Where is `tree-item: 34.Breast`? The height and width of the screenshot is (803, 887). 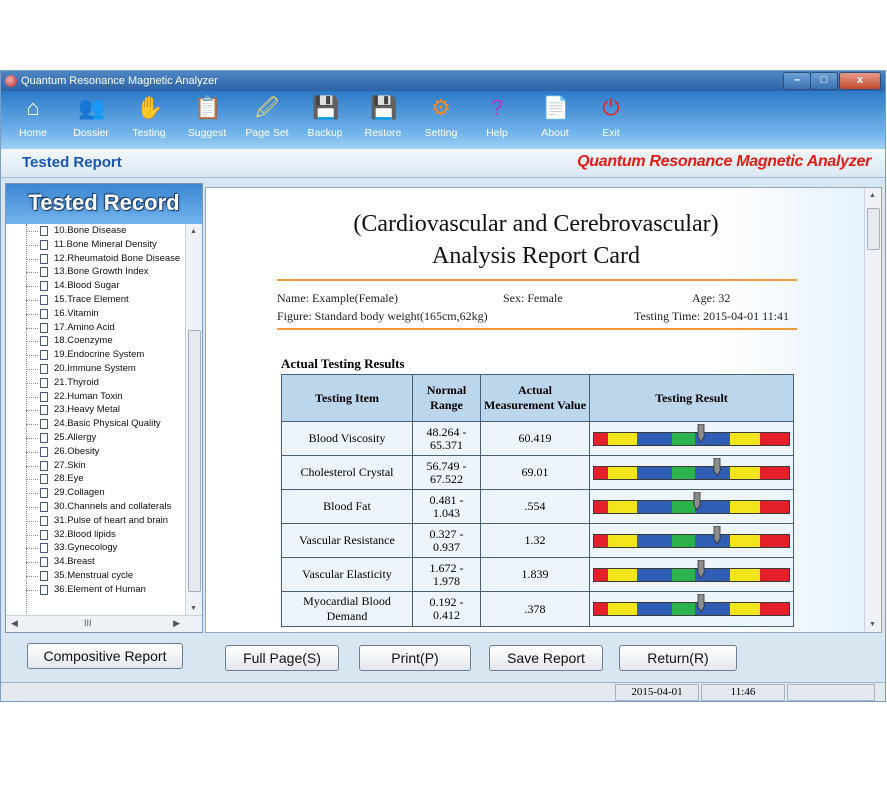 tree-item: 34.Breast is located at coordinates (95, 562).